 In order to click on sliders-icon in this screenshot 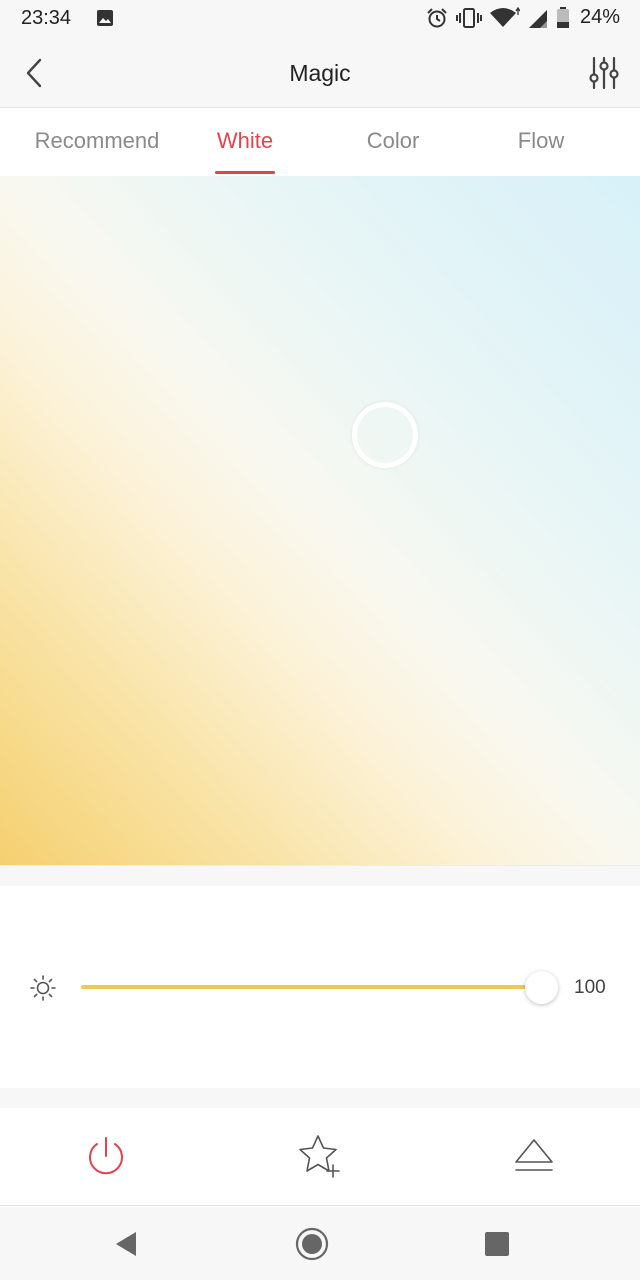, I will do `click(604, 73)`.